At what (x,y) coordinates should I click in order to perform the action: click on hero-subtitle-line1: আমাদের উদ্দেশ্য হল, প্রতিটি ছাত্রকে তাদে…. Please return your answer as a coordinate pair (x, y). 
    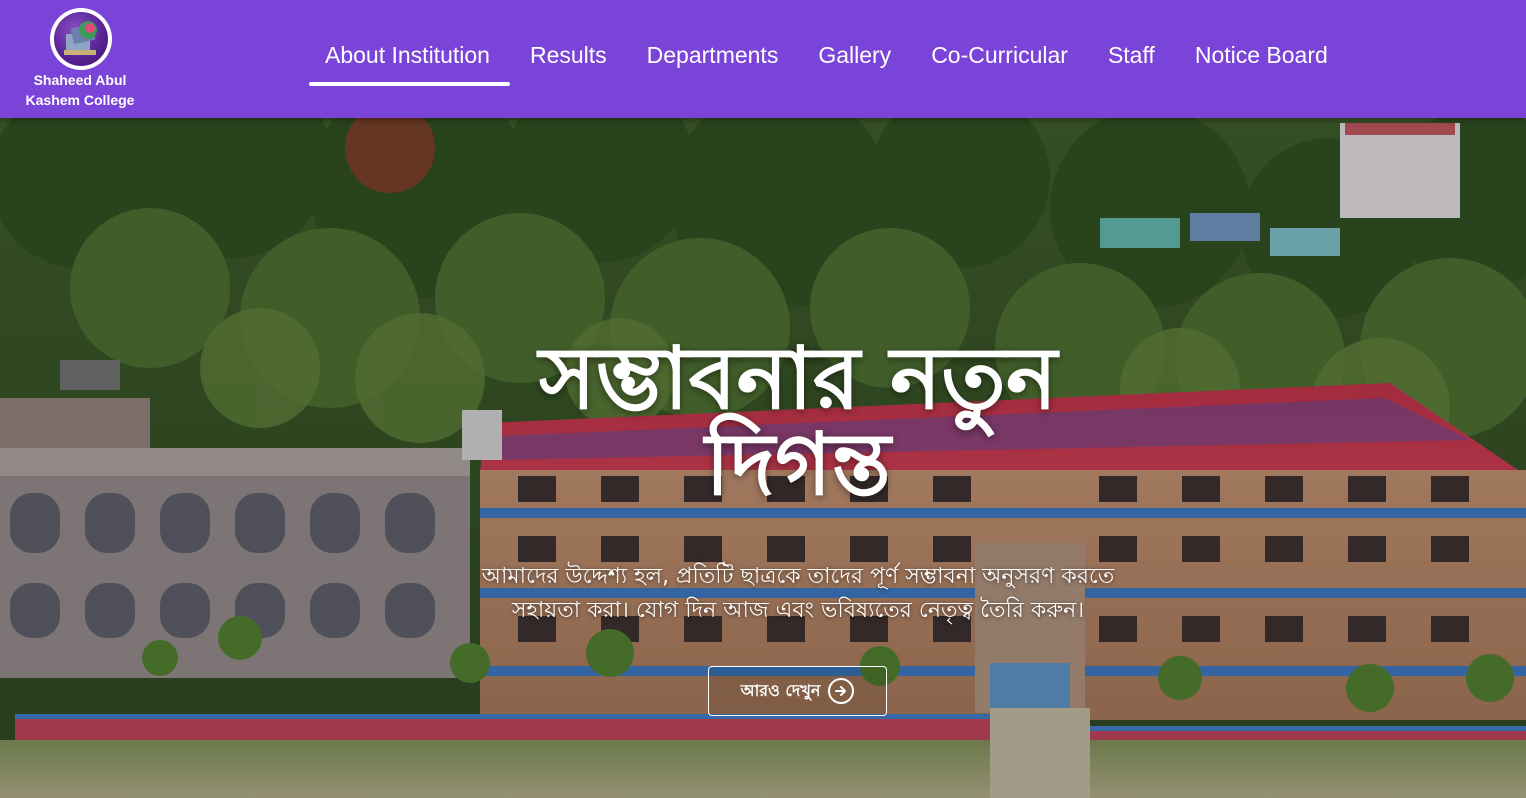
    Looking at the image, I should click on (798, 576).